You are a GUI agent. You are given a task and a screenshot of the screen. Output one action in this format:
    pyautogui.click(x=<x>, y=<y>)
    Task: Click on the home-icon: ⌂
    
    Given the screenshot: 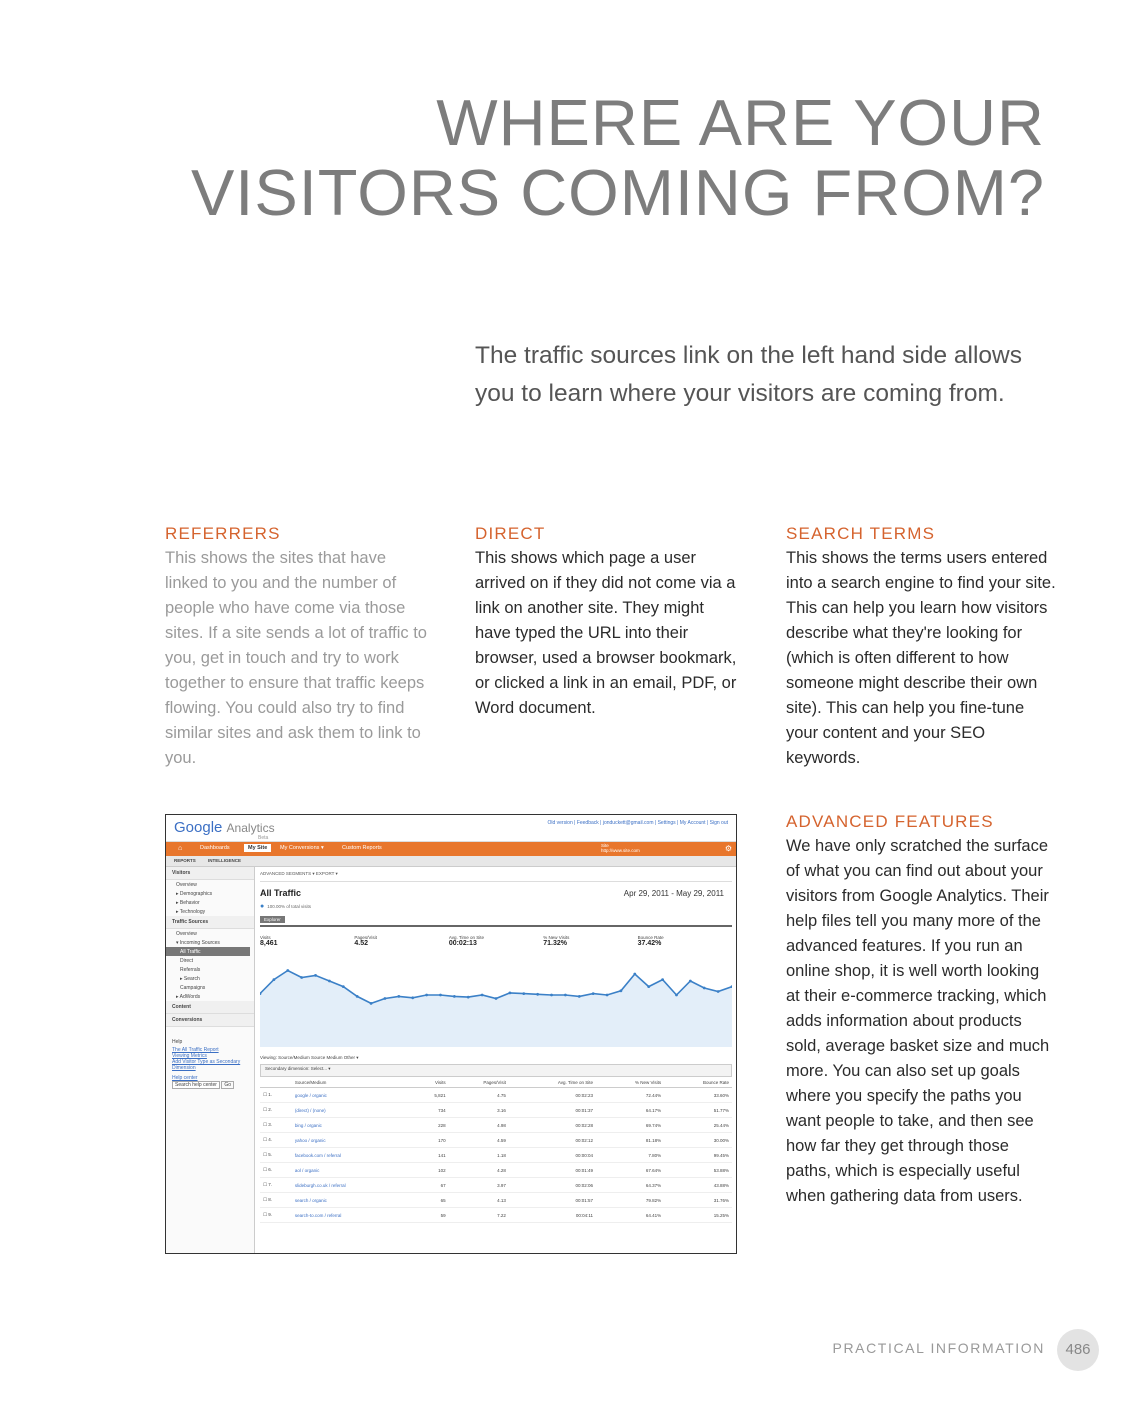 What is the action you would take?
    pyautogui.click(x=180, y=848)
    